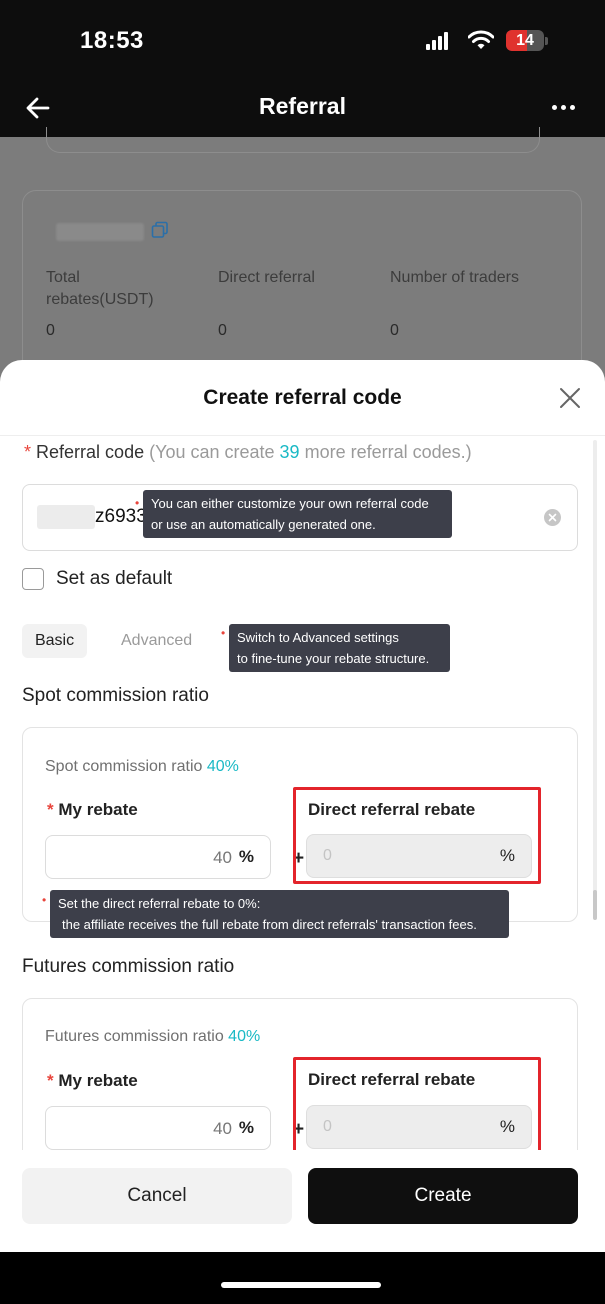 The width and height of the screenshot is (605, 1304). What do you see at coordinates (481, 39) in the screenshot?
I see `wifi-icon` at bounding box center [481, 39].